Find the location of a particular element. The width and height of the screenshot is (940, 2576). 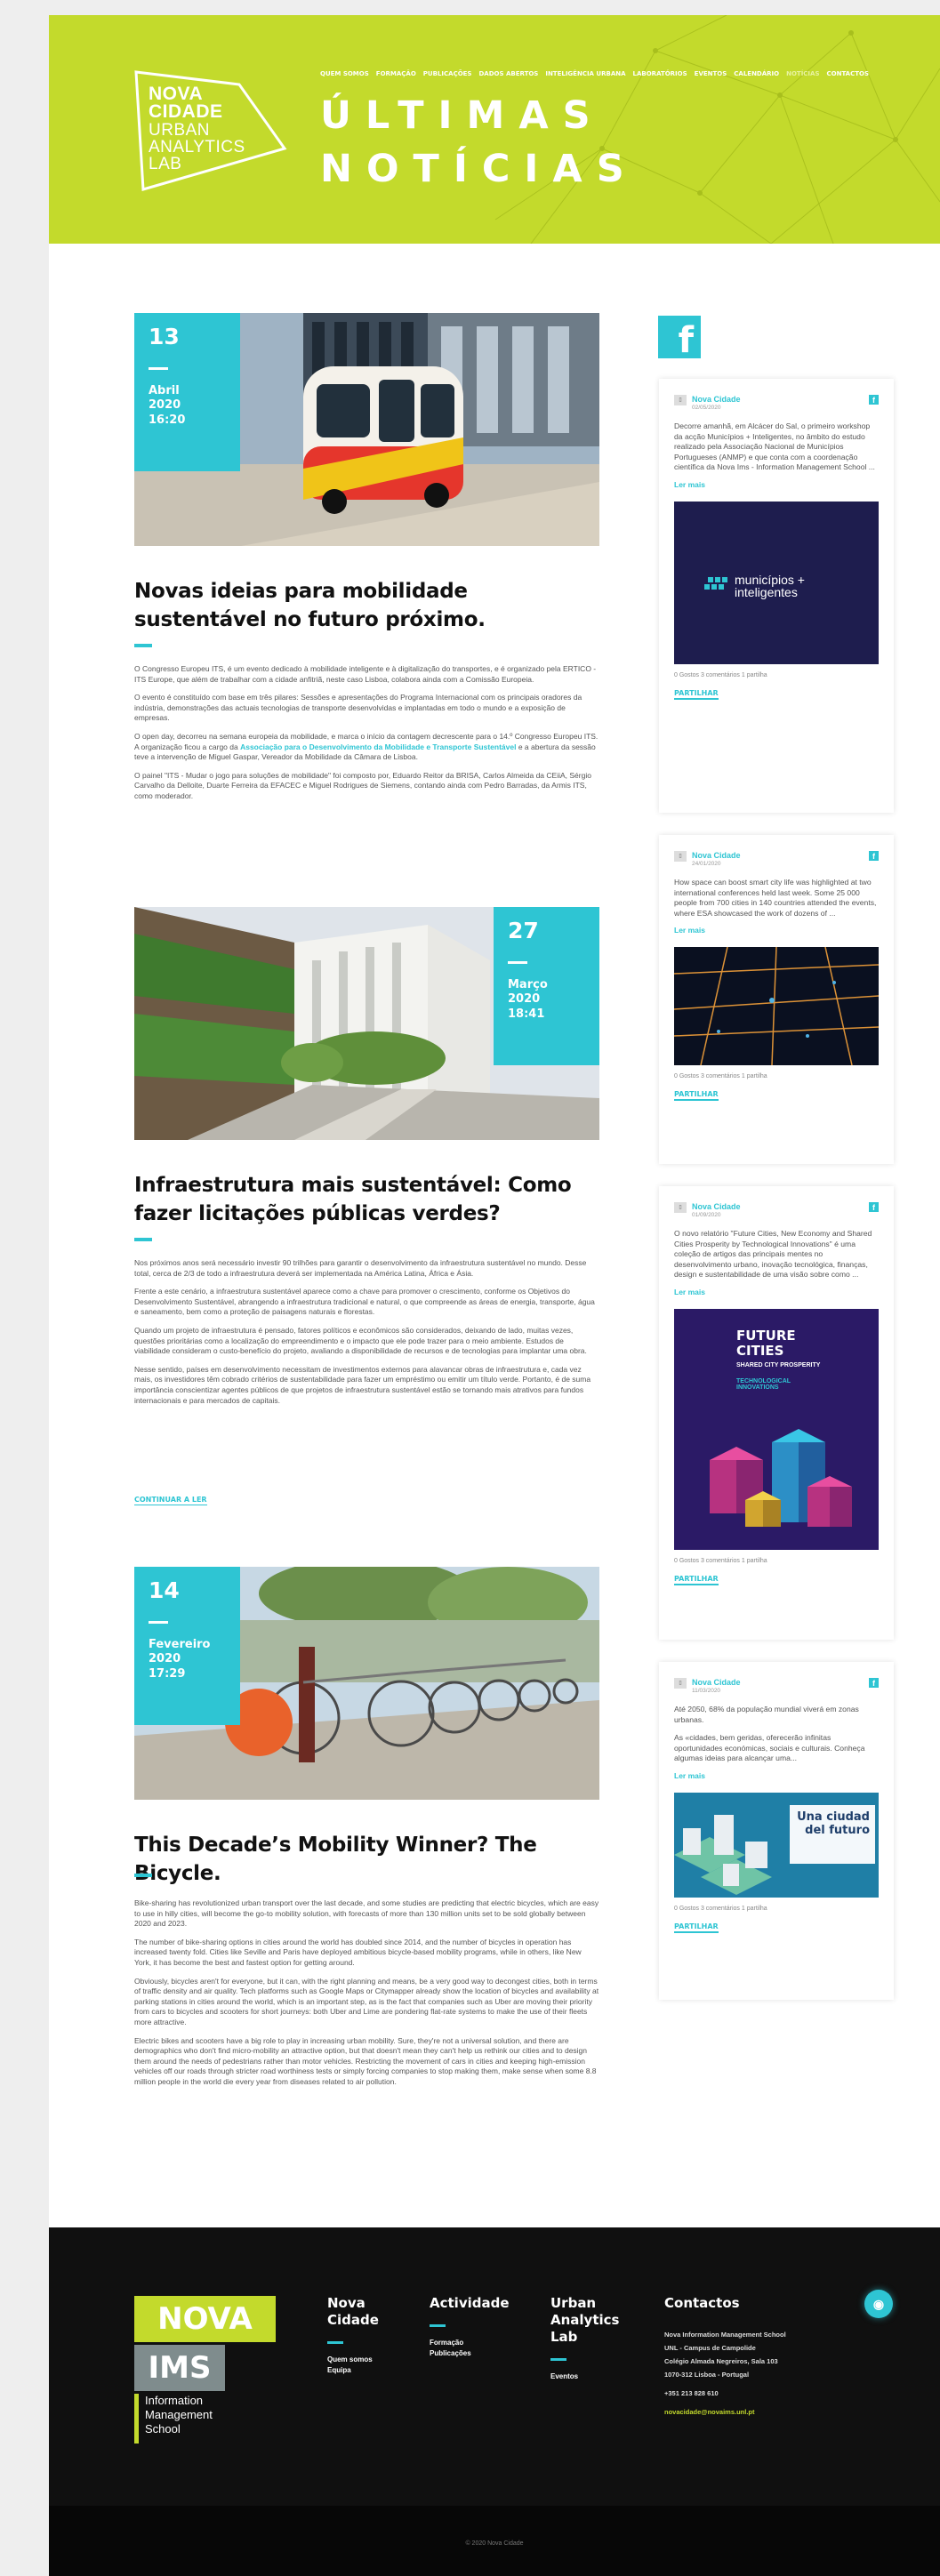

logo-line-nova: NOVA is located at coordinates (176, 94).